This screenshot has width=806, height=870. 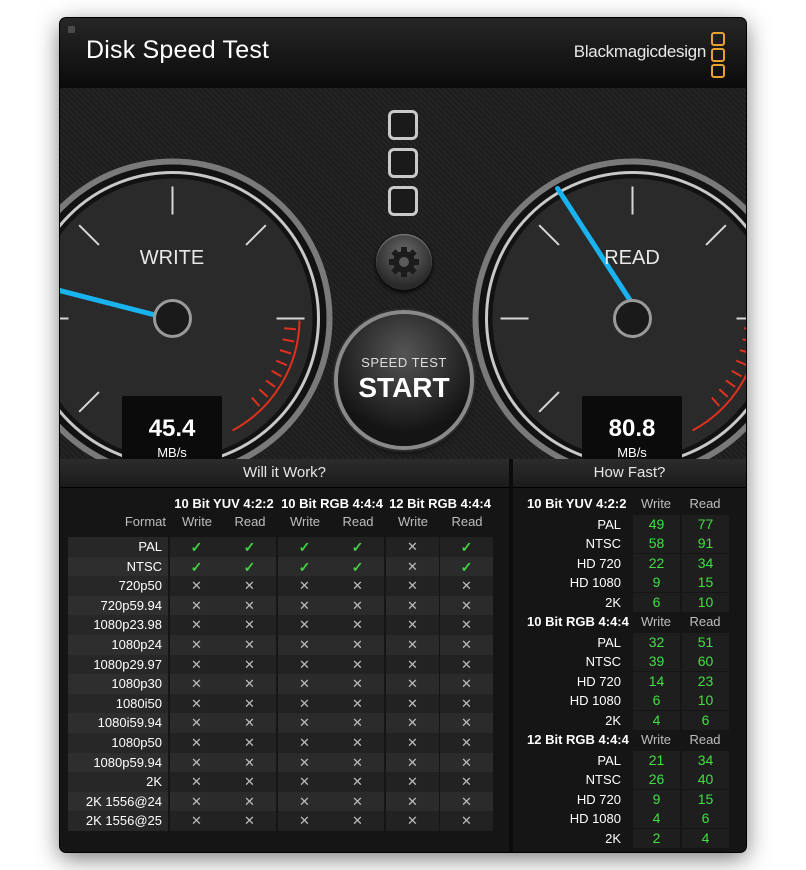 I want to click on read-gauge: READ 80.8 MB/s, so click(x=609, y=318).